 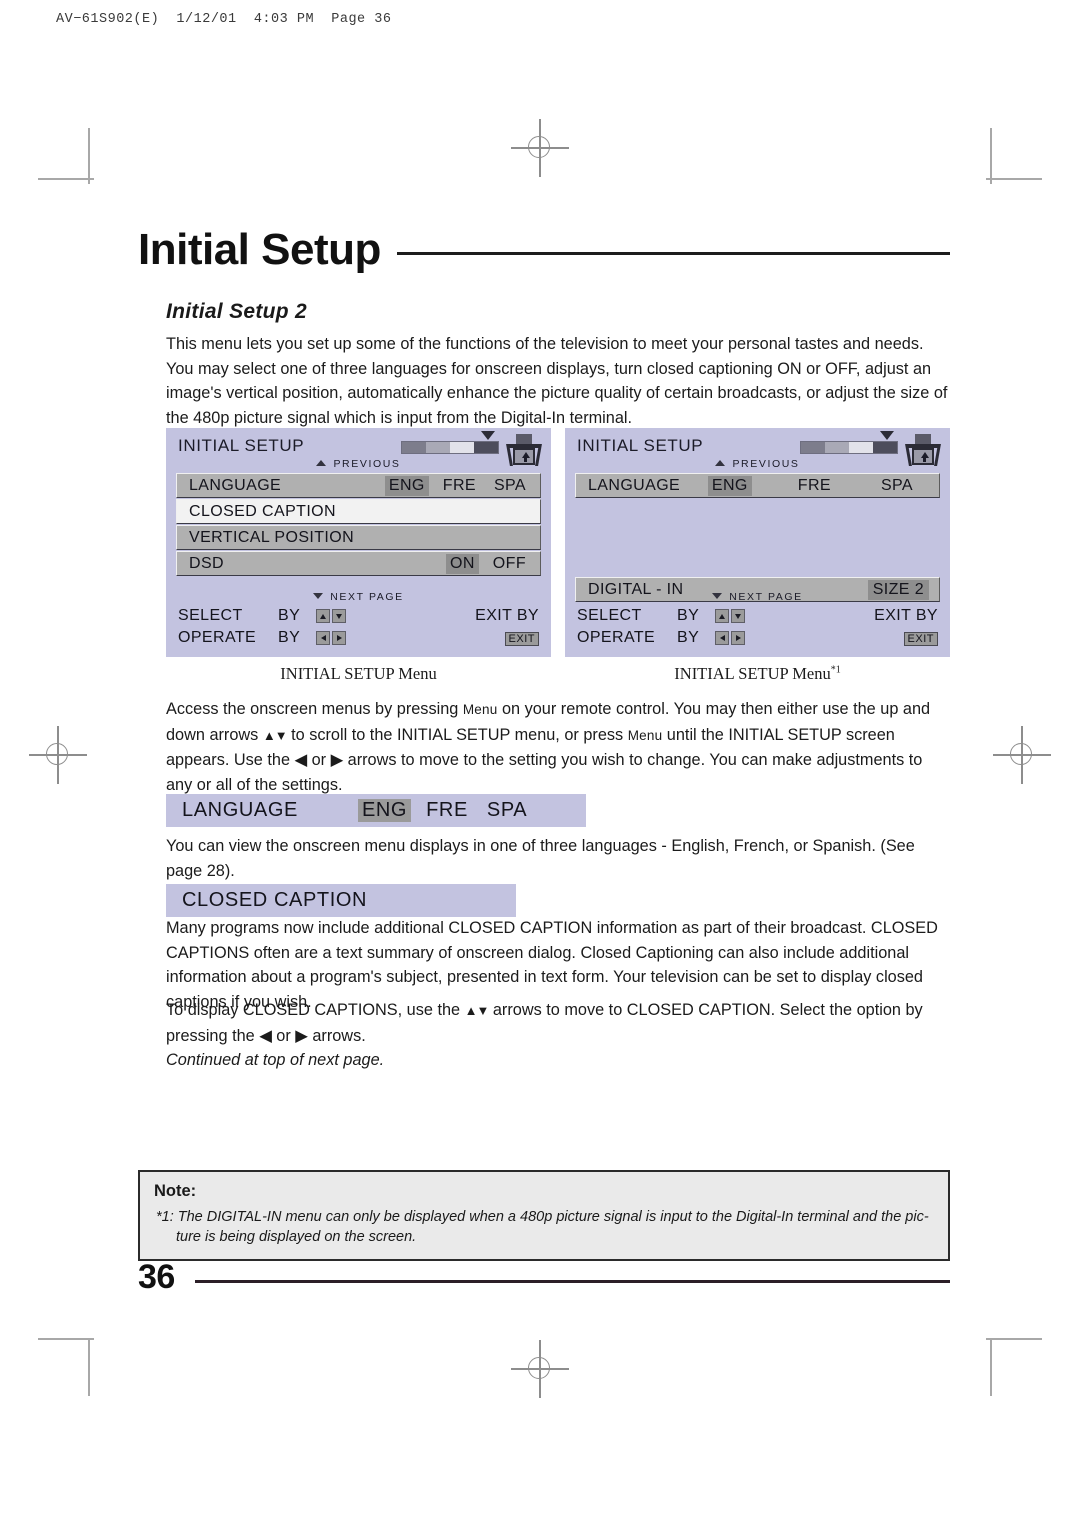 I want to click on chapter-header: Initial Setup, so click(x=544, y=250).